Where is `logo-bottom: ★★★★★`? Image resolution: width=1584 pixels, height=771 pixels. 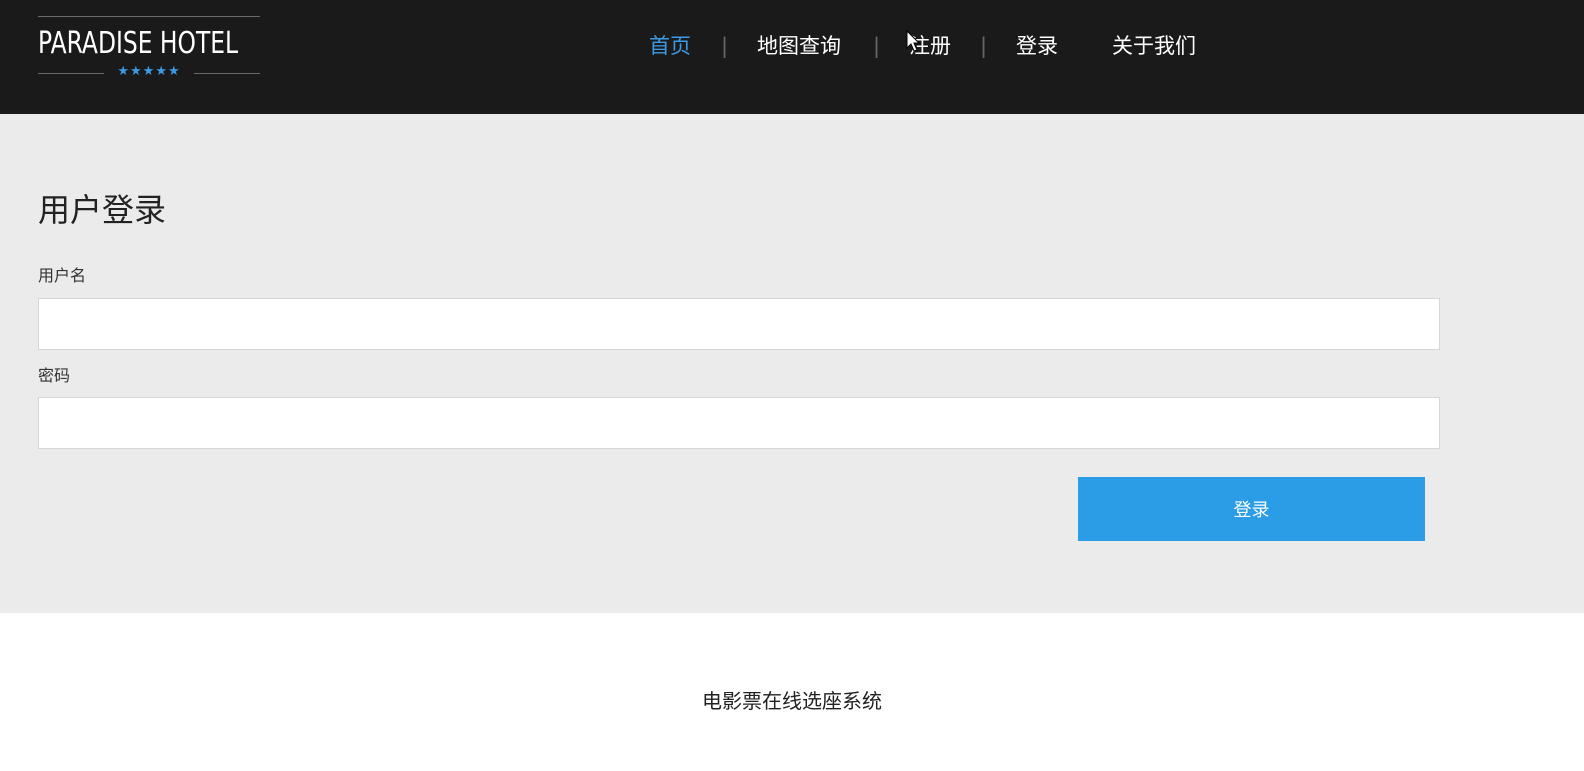 logo-bottom: ★★★★★ is located at coordinates (149, 73).